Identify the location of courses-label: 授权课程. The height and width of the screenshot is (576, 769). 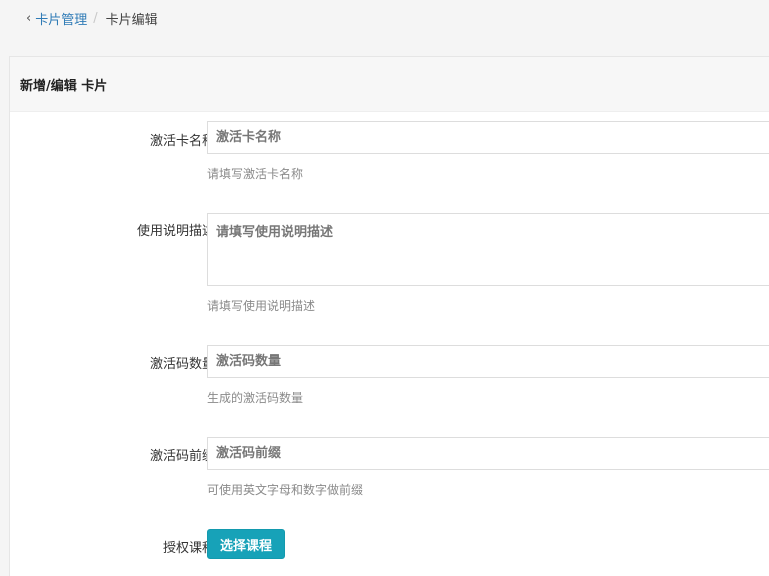
(188, 548).